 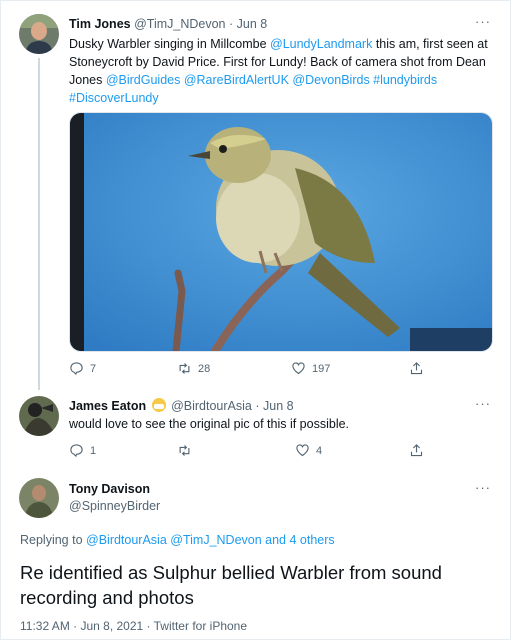 What do you see at coordinates (179, 24) in the screenshot?
I see `author-handle: @TimJ_NDevon` at bounding box center [179, 24].